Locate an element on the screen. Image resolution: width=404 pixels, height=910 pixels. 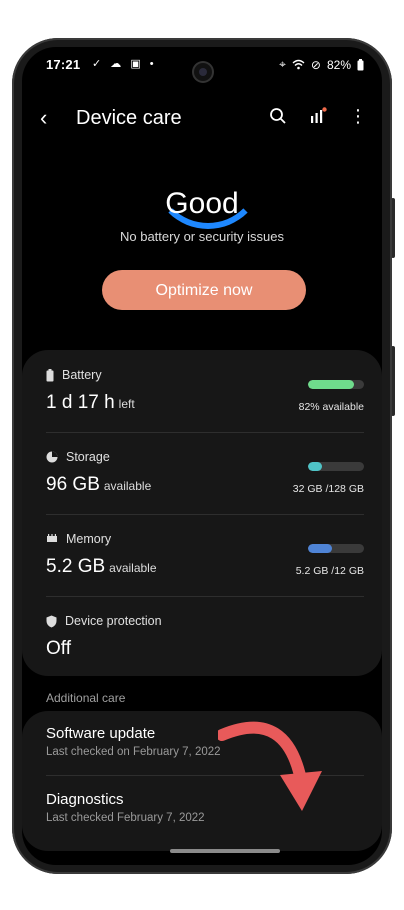
battery-percent: 82% is located at coordinates (338, 64).